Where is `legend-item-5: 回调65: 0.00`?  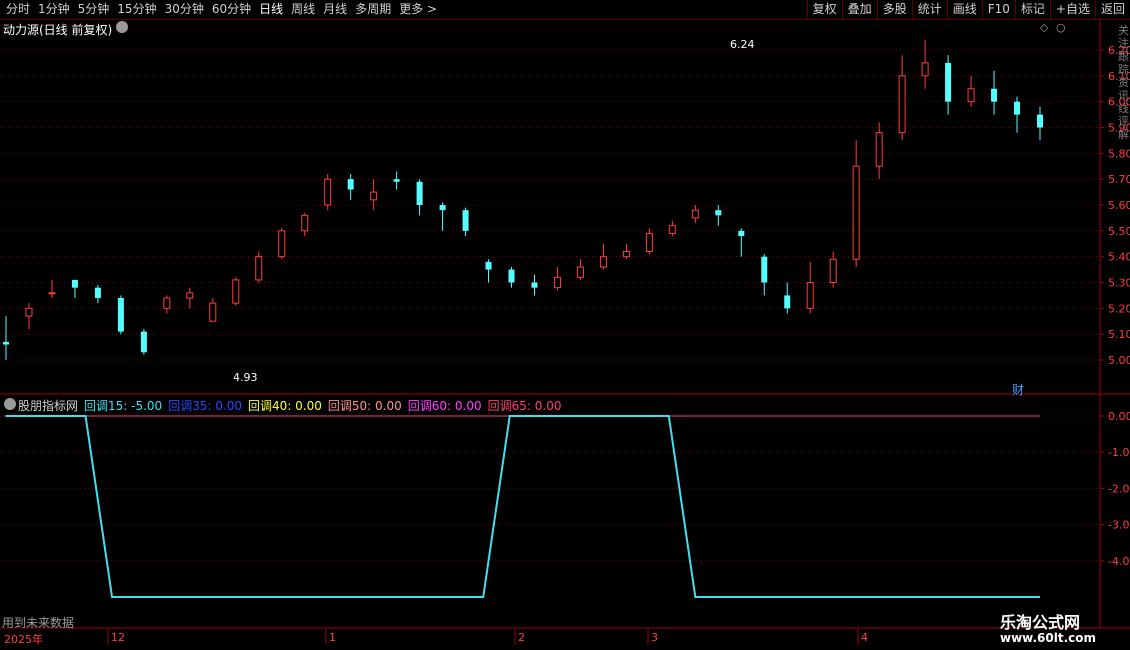 legend-item-5: 回调65: 0.00 is located at coordinates (524, 406).